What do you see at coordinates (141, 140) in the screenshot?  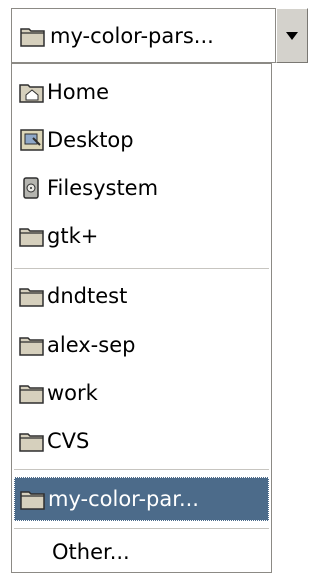 I see `menu-item-desktop: Desktop` at bounding box center [141, 140].